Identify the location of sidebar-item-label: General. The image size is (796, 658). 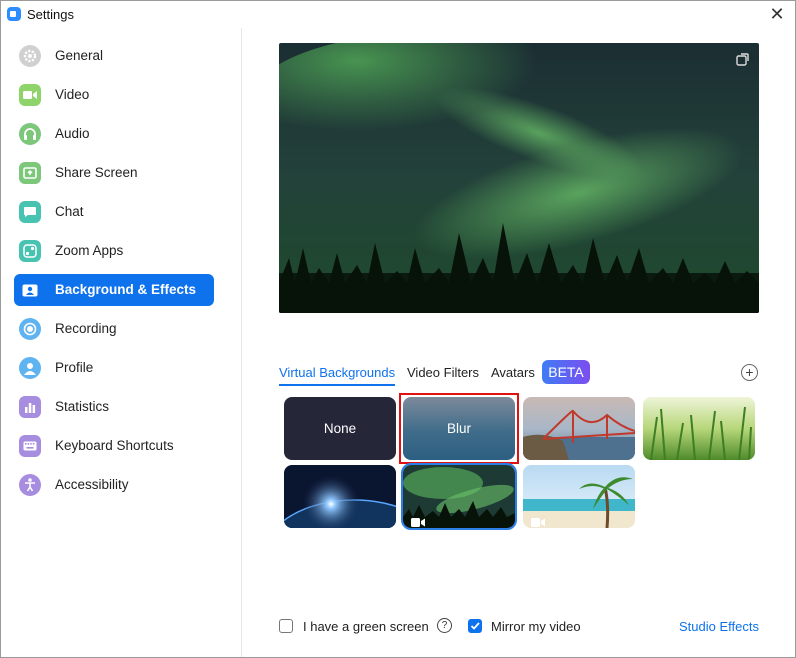
(79, 55).